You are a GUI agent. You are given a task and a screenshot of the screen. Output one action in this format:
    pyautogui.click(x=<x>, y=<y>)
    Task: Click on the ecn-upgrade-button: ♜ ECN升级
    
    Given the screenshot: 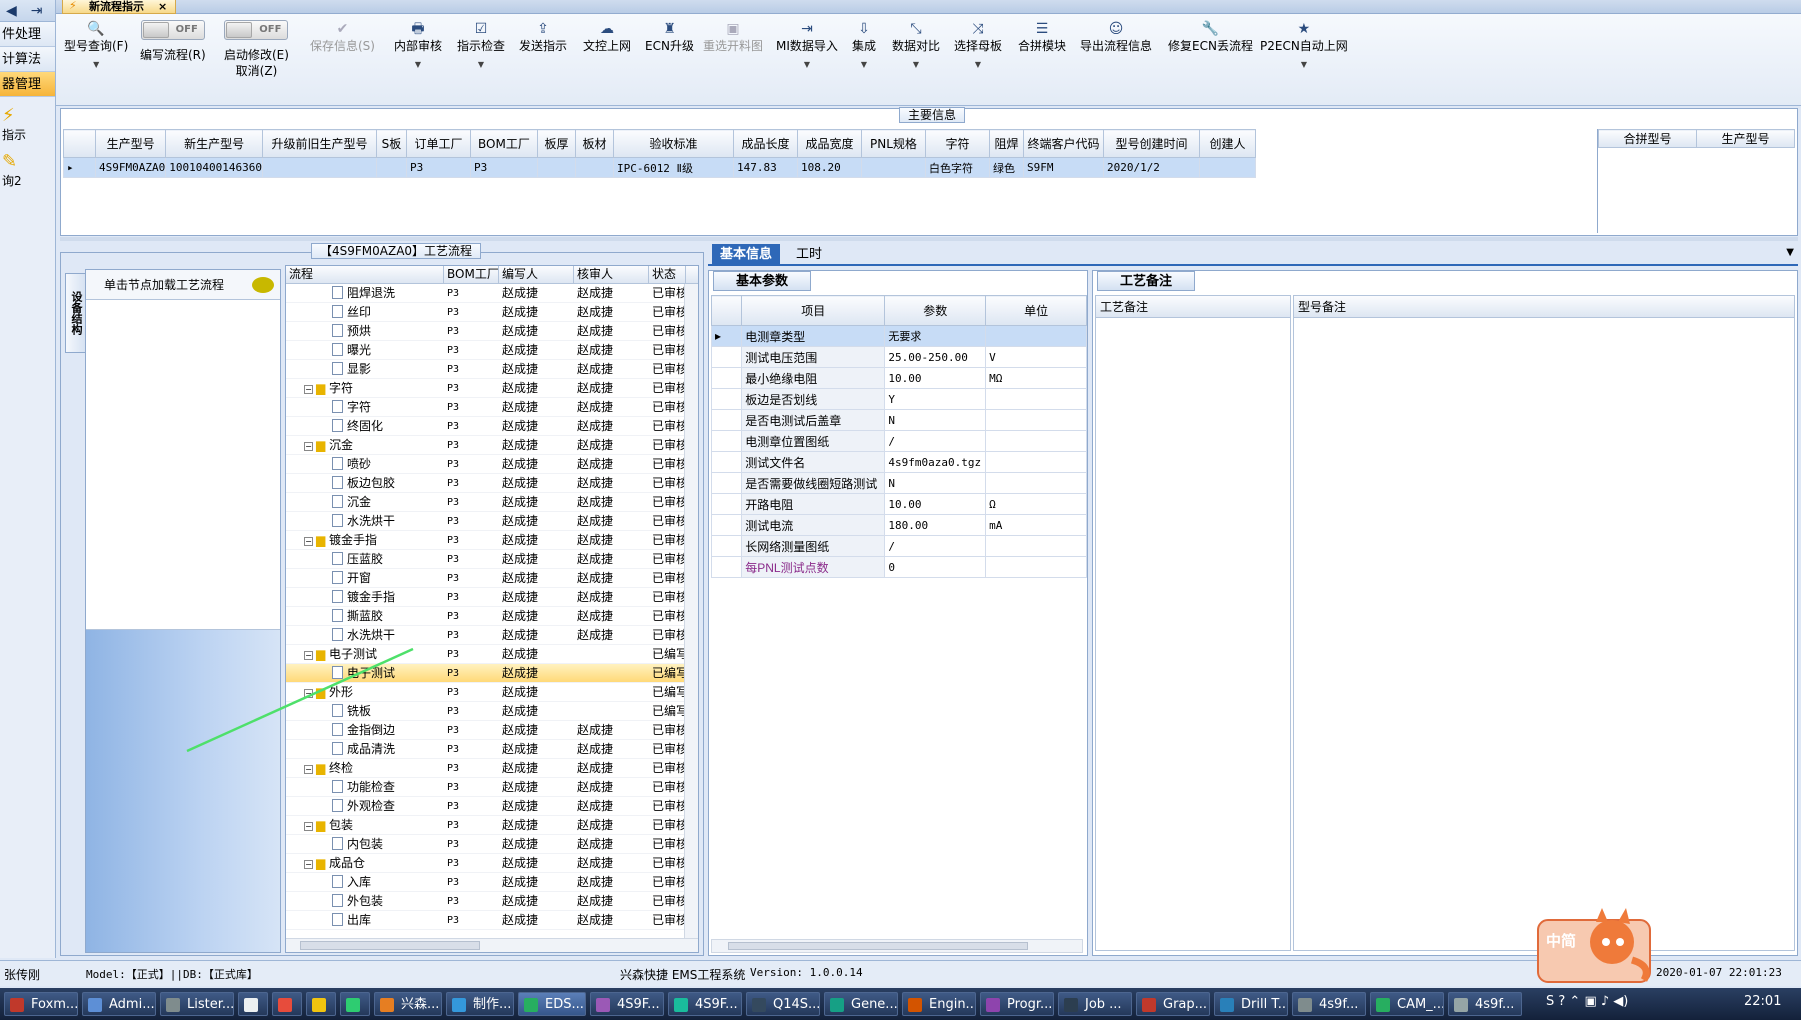 What is the action you would take?
    pyautogui.click(x=669, y=37)
    